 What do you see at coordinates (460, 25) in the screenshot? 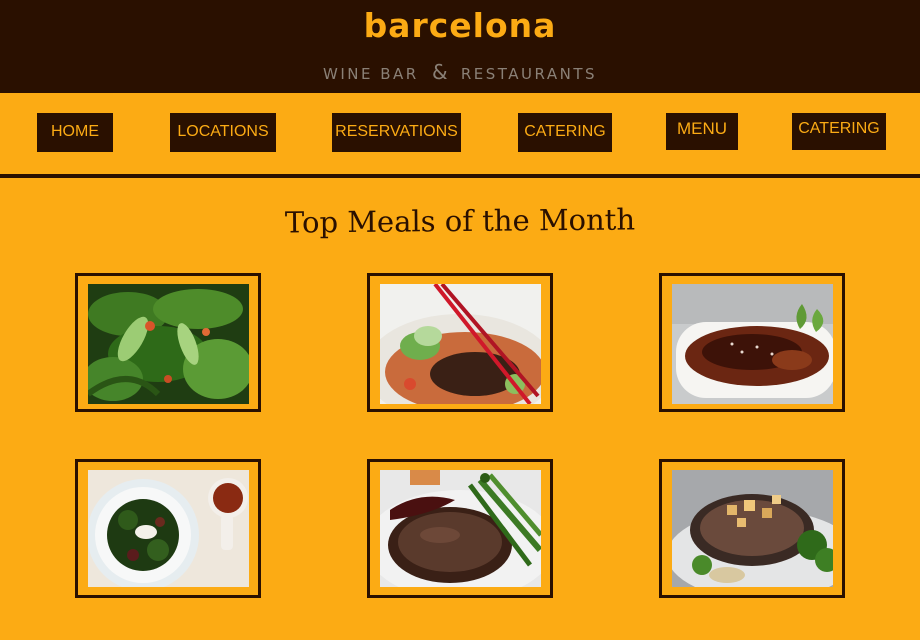
I see `brand-logo: barcelona` at bounding box center [460, 25].